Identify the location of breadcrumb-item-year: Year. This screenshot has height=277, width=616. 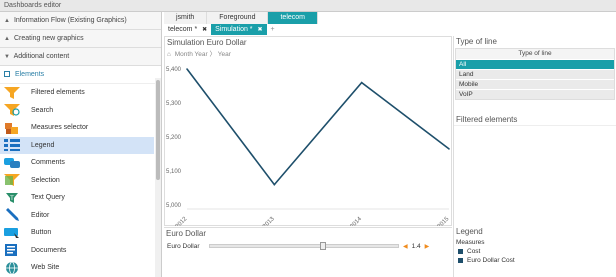
(224, 54).